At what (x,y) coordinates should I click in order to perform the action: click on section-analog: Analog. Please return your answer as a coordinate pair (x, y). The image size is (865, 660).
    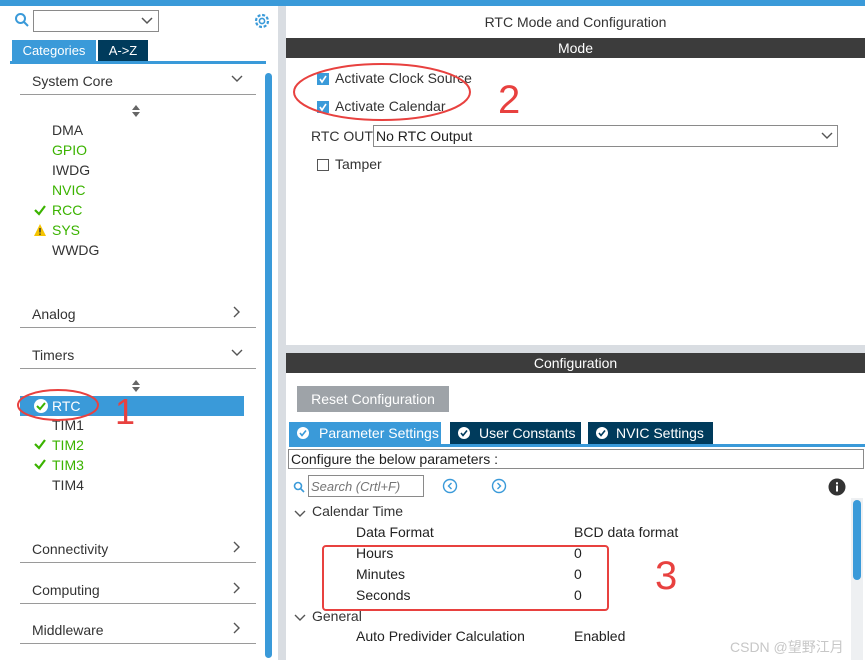
    Looking at the image, I should click on (138, 314).